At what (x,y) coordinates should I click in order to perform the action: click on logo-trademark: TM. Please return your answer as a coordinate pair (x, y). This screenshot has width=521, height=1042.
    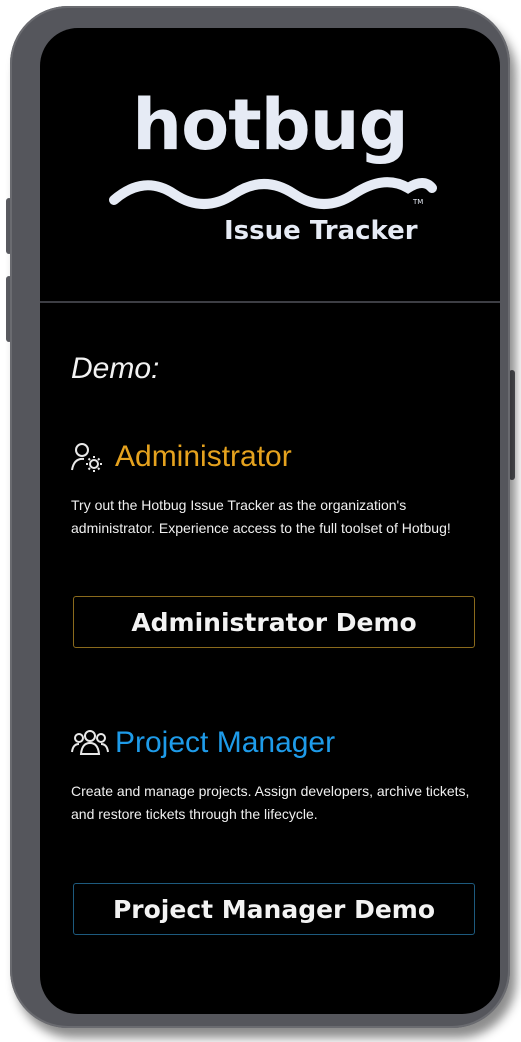
    Looking at the image, I should click on (418, 202).